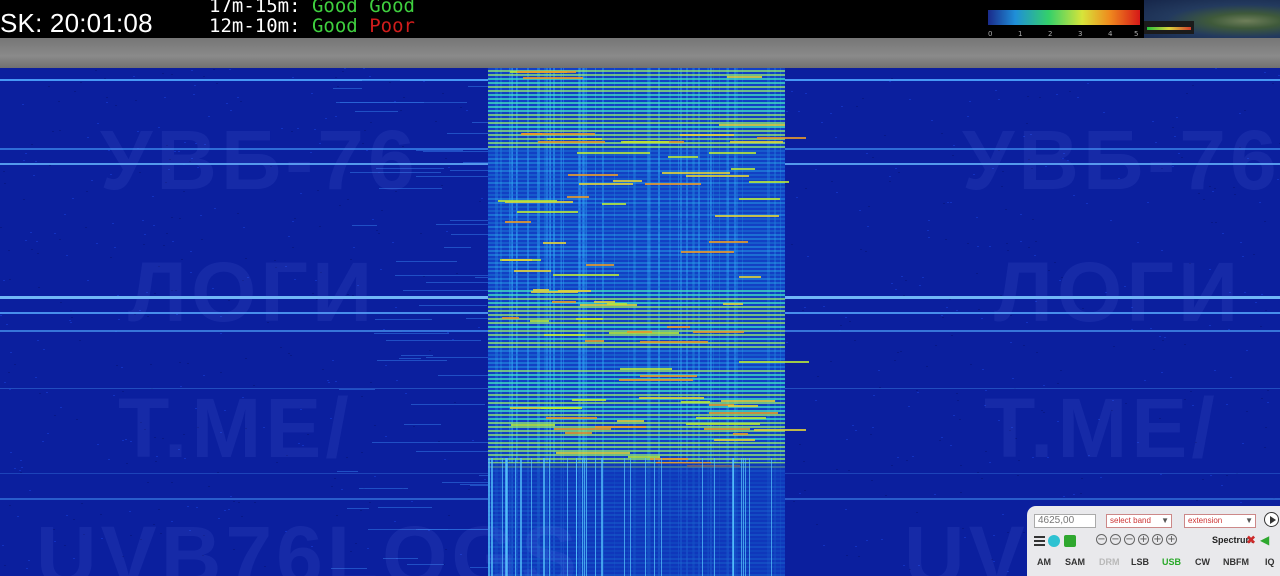 This screenshot has width=1280, height=576. Describe the element at coordinates (640, 53) in the screenshot. I see `divider-strip` at that location.